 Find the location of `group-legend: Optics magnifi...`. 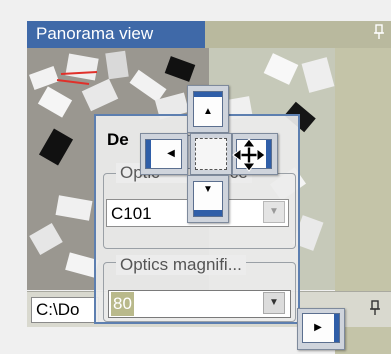

group-legend: Optics magnifi... is located at coordinates (181, 265).